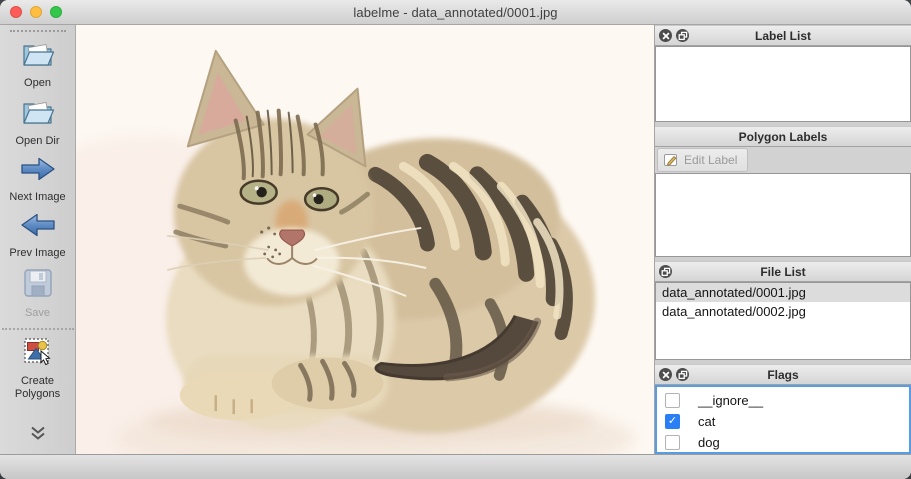 The width and height of the screenshot is (911, 479). I want to click on label-list-header: Label List, so click(783, 35).